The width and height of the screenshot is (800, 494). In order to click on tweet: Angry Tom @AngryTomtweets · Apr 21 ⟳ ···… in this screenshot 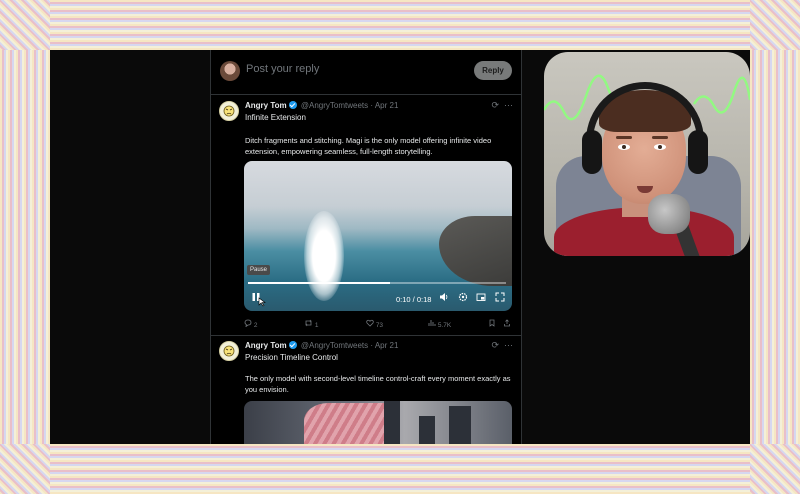, I will do `click(366, 389)`.